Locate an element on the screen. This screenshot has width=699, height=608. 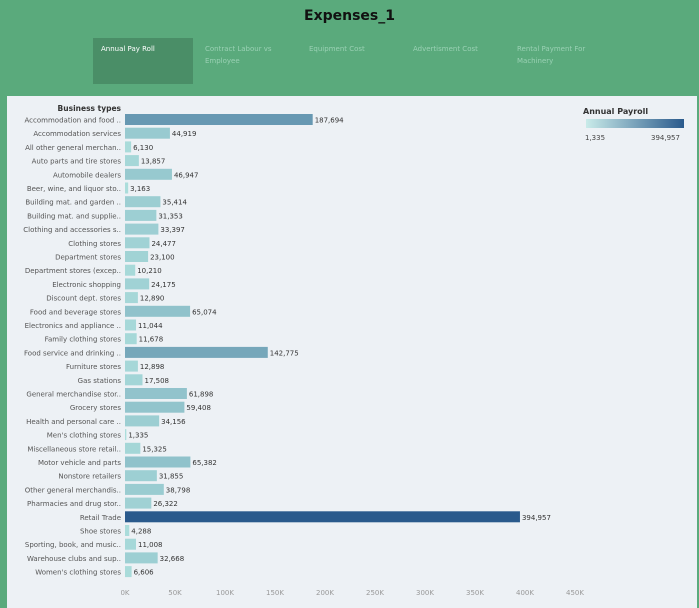
data-label: 11,678 is located at coordinates (151, 340).